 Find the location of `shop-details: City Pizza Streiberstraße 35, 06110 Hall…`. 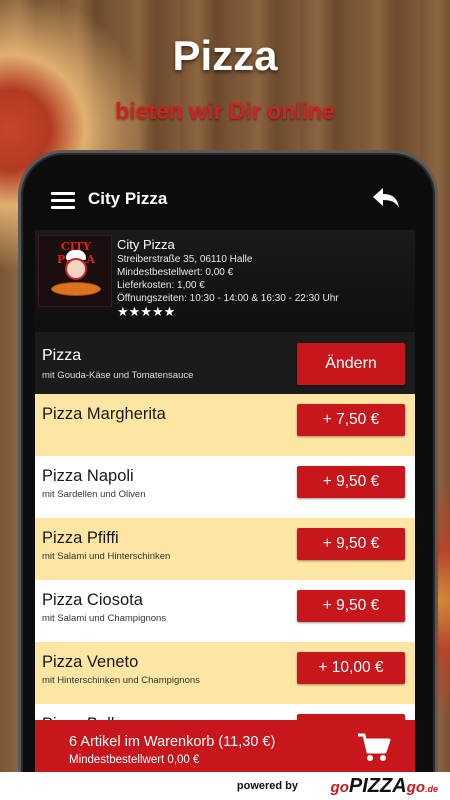

shop-details: City Pizza Streiberstraße 35, 06110 Hall… is located at coordinates (228, 271).